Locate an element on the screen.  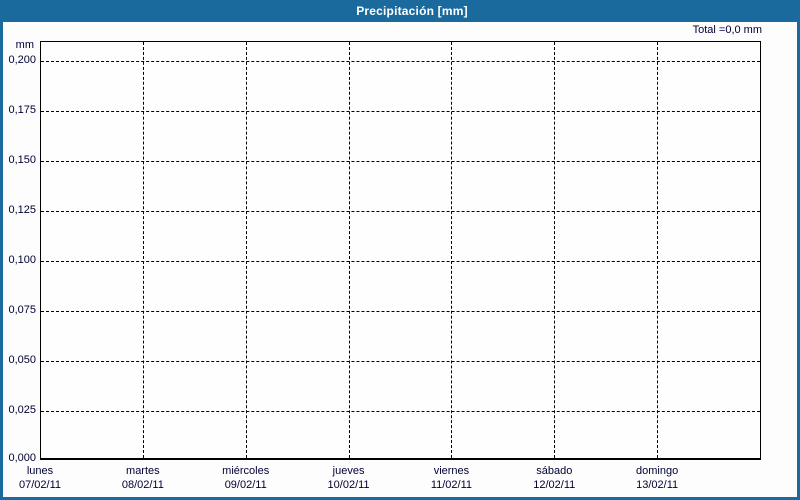
x-day-label: martes is located at coordinates (143, 471).